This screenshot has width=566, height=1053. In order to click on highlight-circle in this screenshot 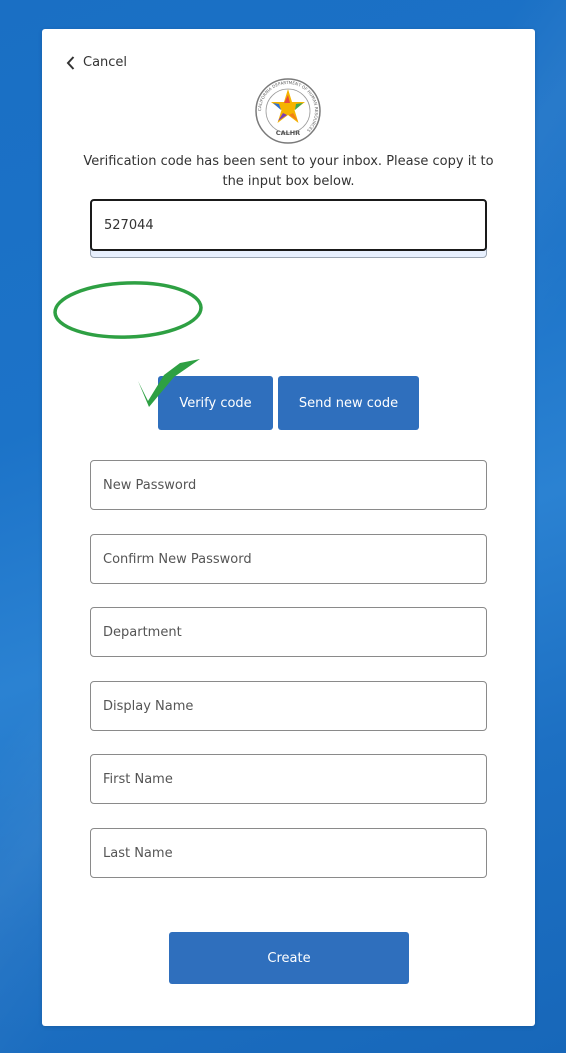, I will do `click(128, 310)`.